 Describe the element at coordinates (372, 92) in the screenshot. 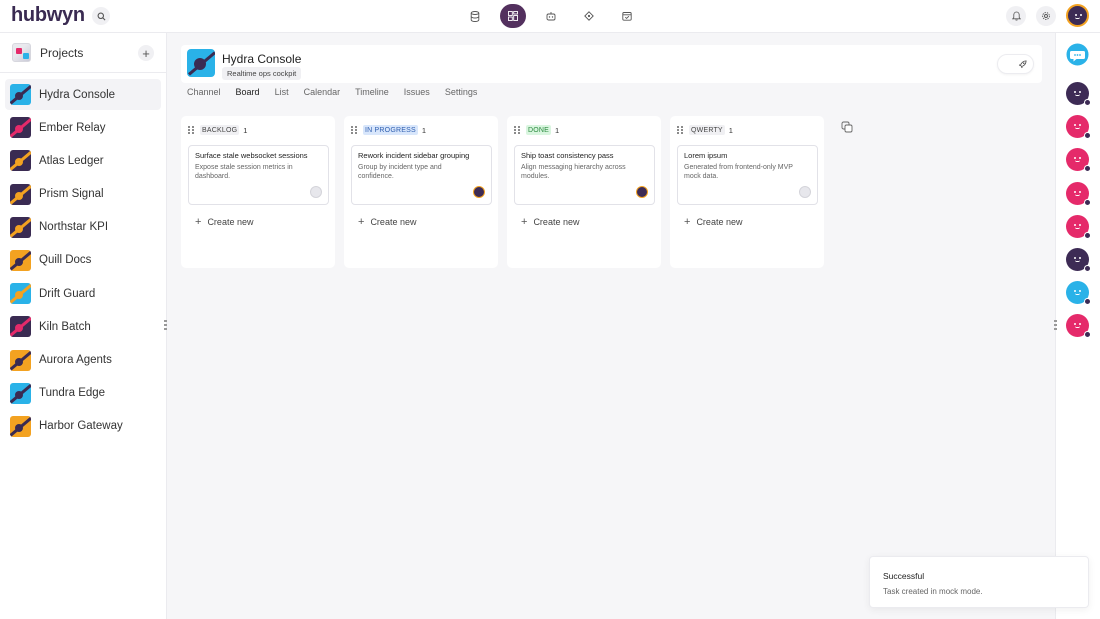

I see `tab-timeline: Timeline` at that location.